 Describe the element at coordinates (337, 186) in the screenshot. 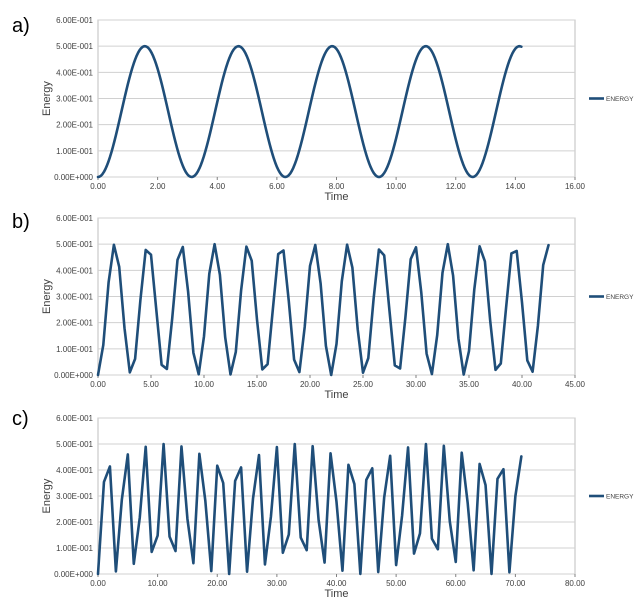

I see `x-tick-label: 8.00` at that location.